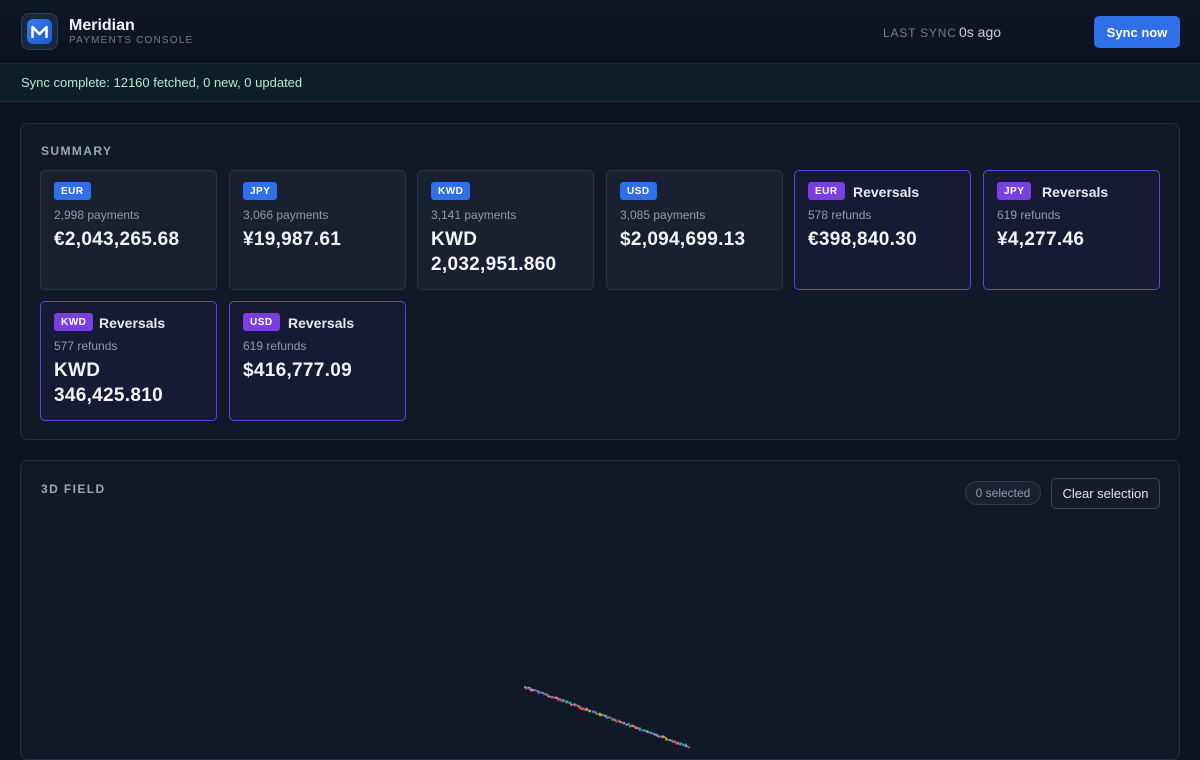  I want to click on refund-amount: KWD 346,425.810, so click(108, 383).